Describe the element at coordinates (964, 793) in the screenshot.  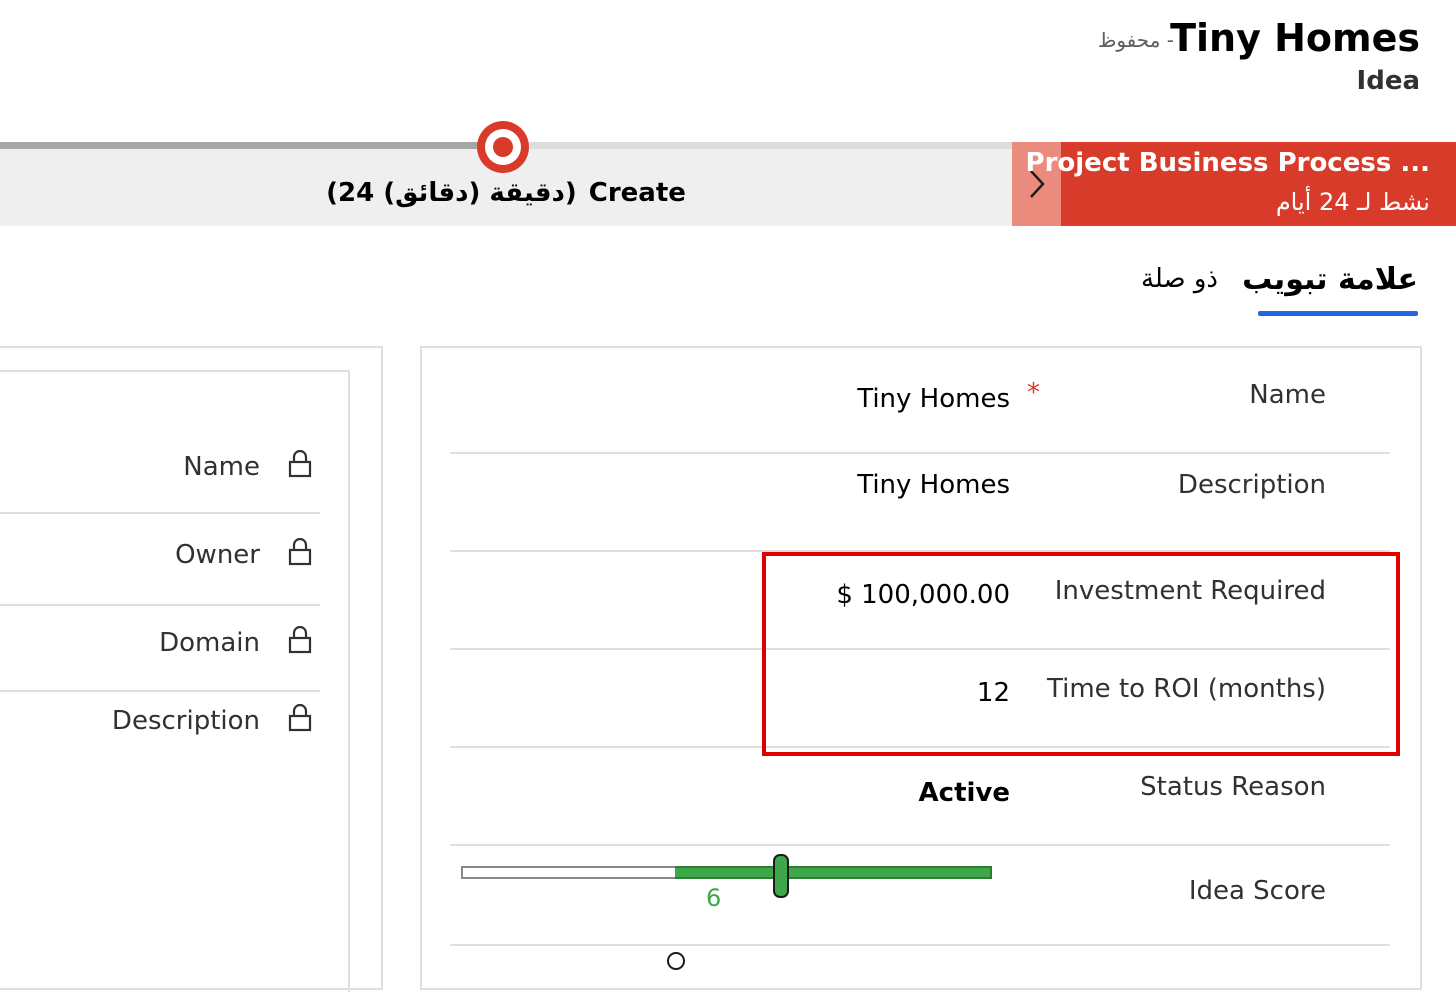
I see `status-reason-field: Active` at that location.